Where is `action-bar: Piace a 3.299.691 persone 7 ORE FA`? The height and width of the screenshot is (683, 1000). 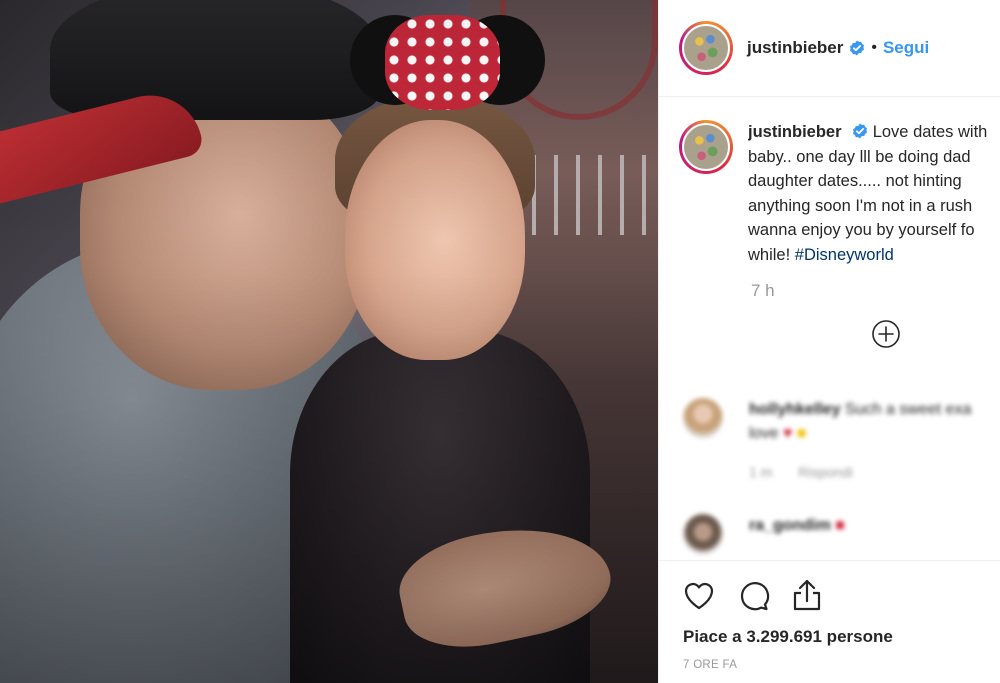
action-bar: Piace a 3.299.691 persone 7 ORE FA is located at coordinates (829, 621).